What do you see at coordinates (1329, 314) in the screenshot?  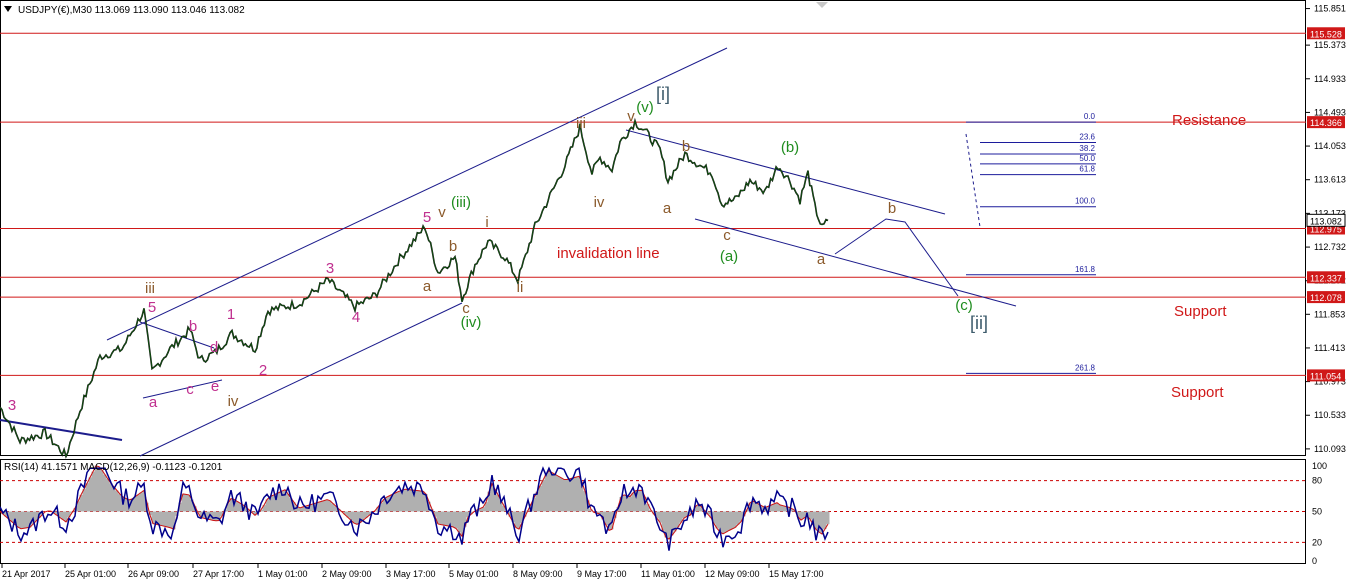 I see `y-tick-label: 111.853` at bounding box center [1329, 314].